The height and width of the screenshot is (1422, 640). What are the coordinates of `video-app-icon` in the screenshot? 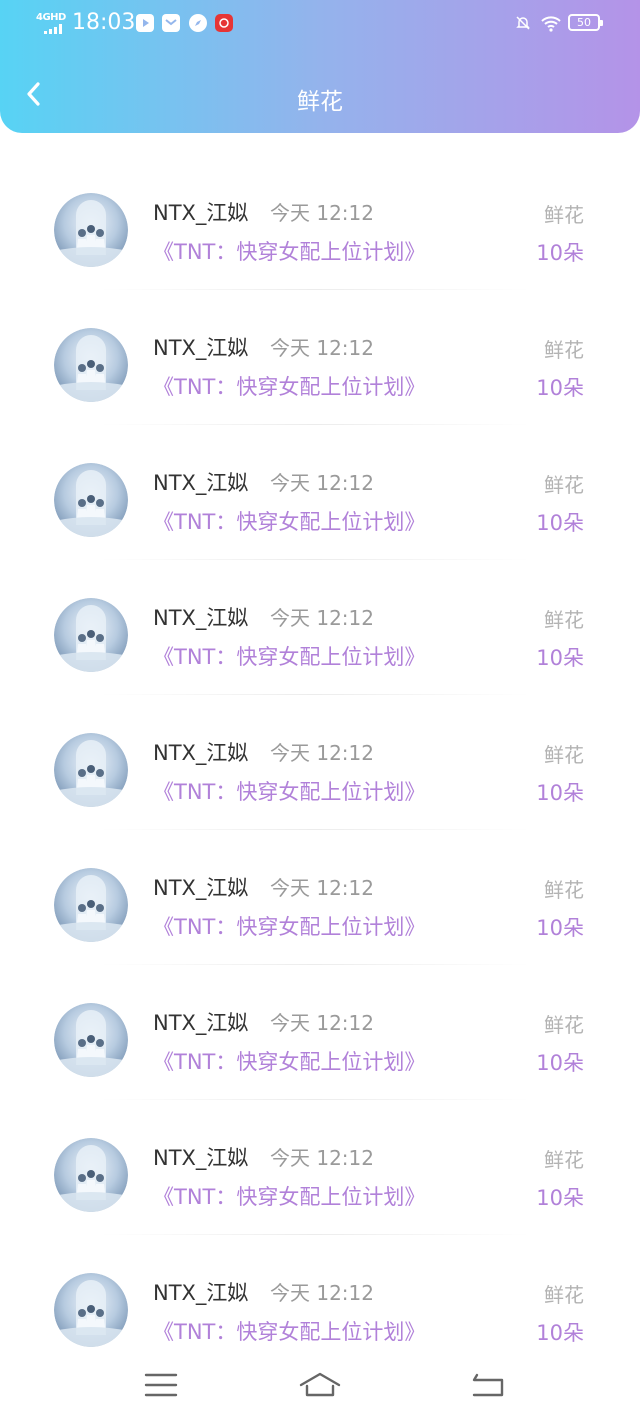 It's located at (145, 23).